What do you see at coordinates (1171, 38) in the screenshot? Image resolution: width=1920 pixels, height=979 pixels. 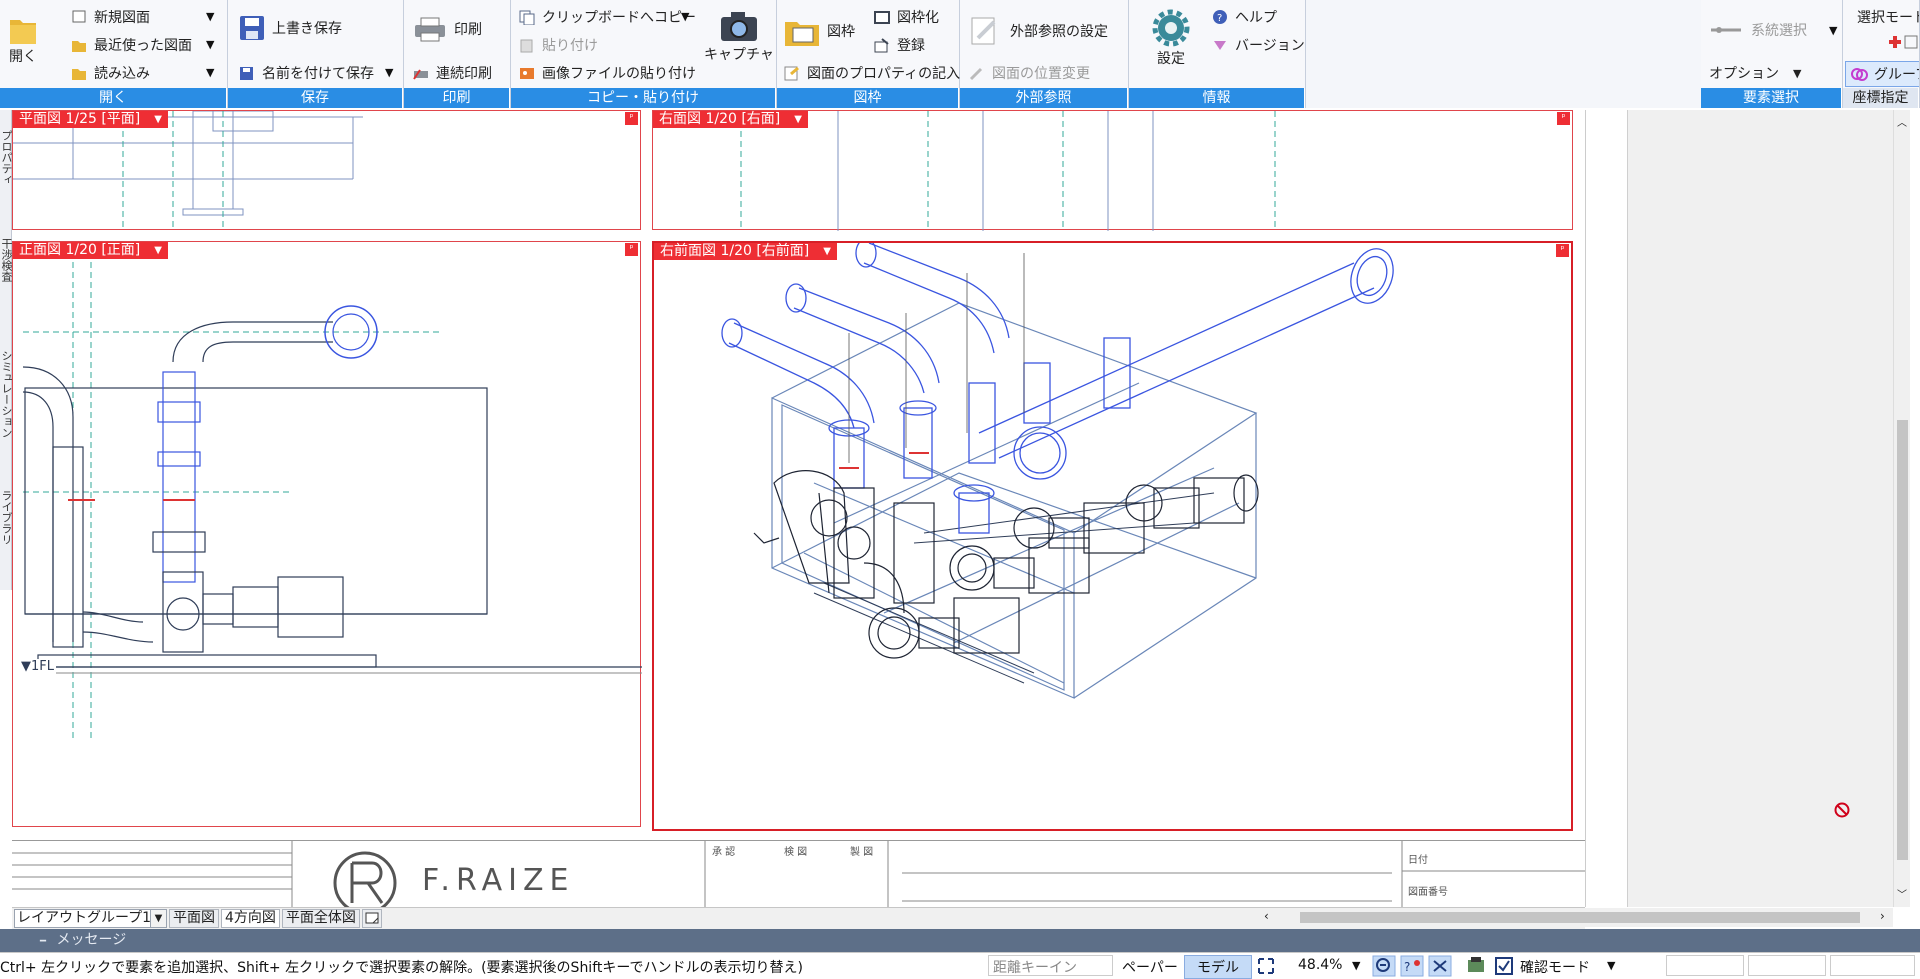 I see `settings-button: 設定` at bounding box center [1171, 38].